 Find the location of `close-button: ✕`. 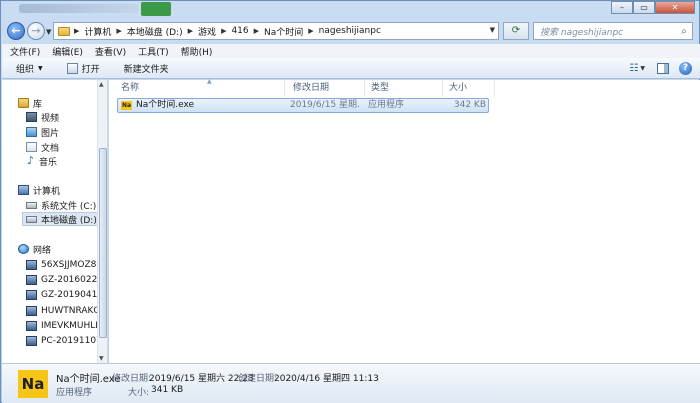

close-button: ✕ is located at coordinates (675, 7).